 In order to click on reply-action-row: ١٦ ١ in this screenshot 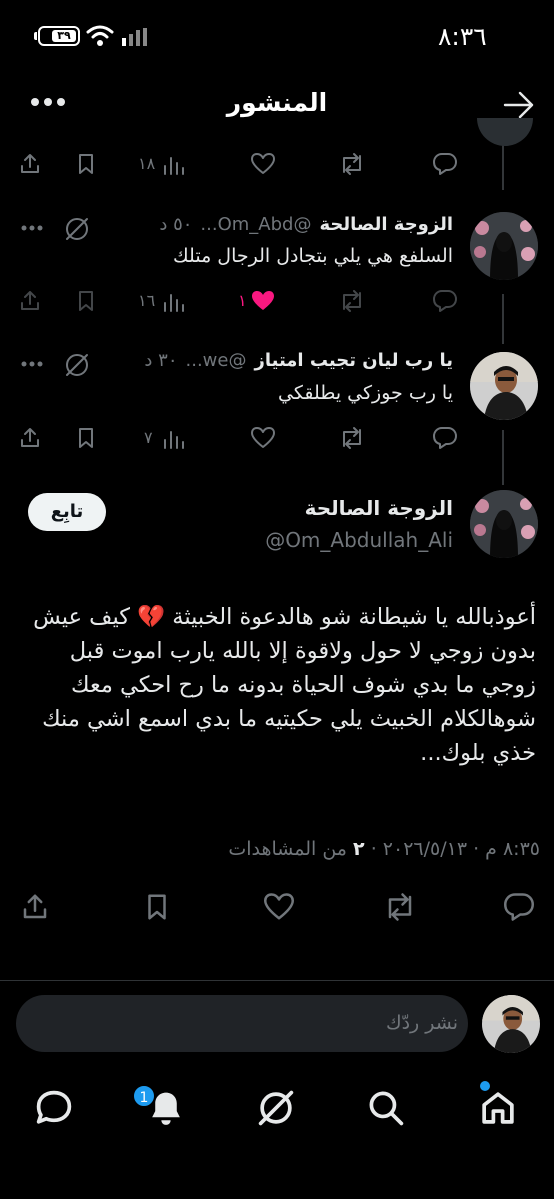, I will do `click(239, 302)`.